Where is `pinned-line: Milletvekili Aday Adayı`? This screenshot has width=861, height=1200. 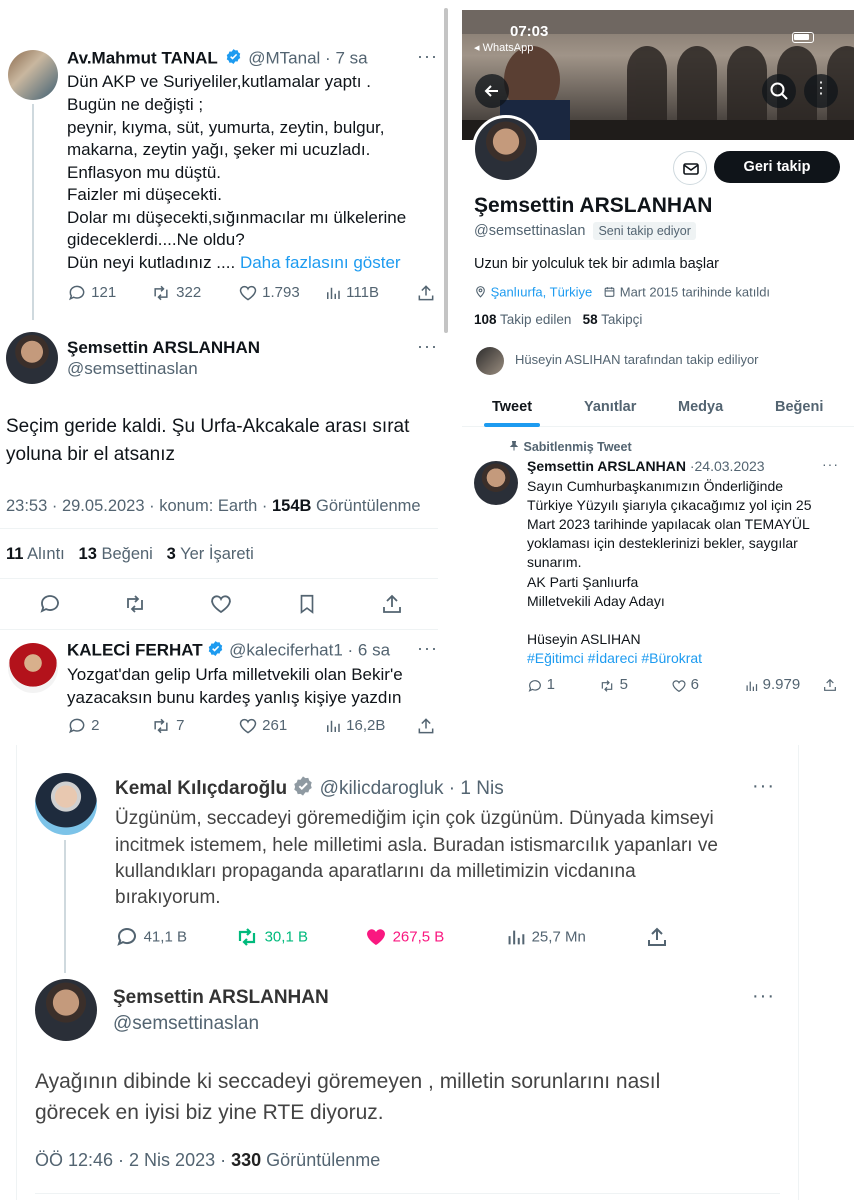 pinned-line: Milletvekili Aday Adayı is located at coordinates (596, 601).